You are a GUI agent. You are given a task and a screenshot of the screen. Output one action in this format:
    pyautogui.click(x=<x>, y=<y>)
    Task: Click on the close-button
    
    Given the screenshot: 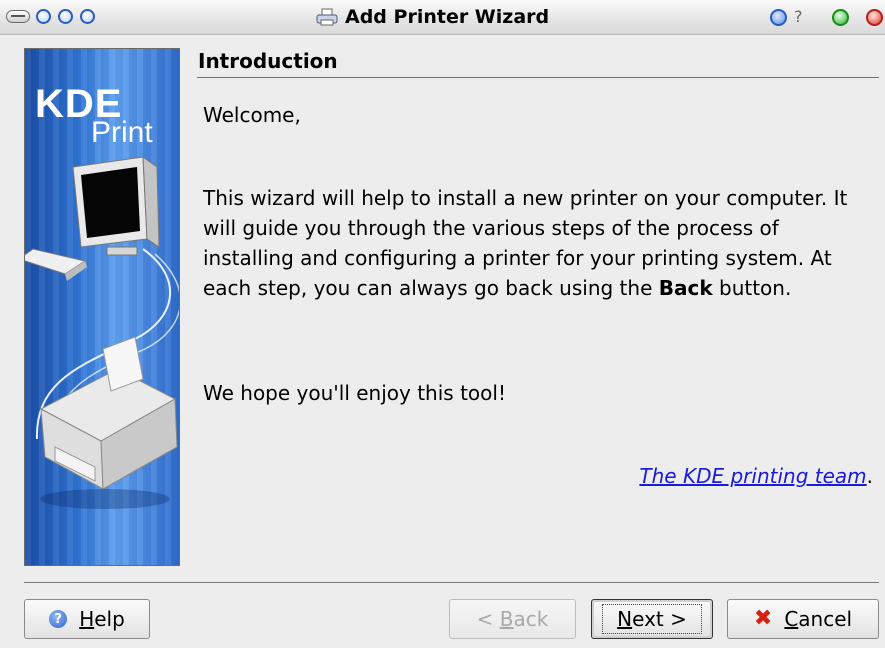 What is the action you would take?
    pyautogui.click(x=874, y=17)
    